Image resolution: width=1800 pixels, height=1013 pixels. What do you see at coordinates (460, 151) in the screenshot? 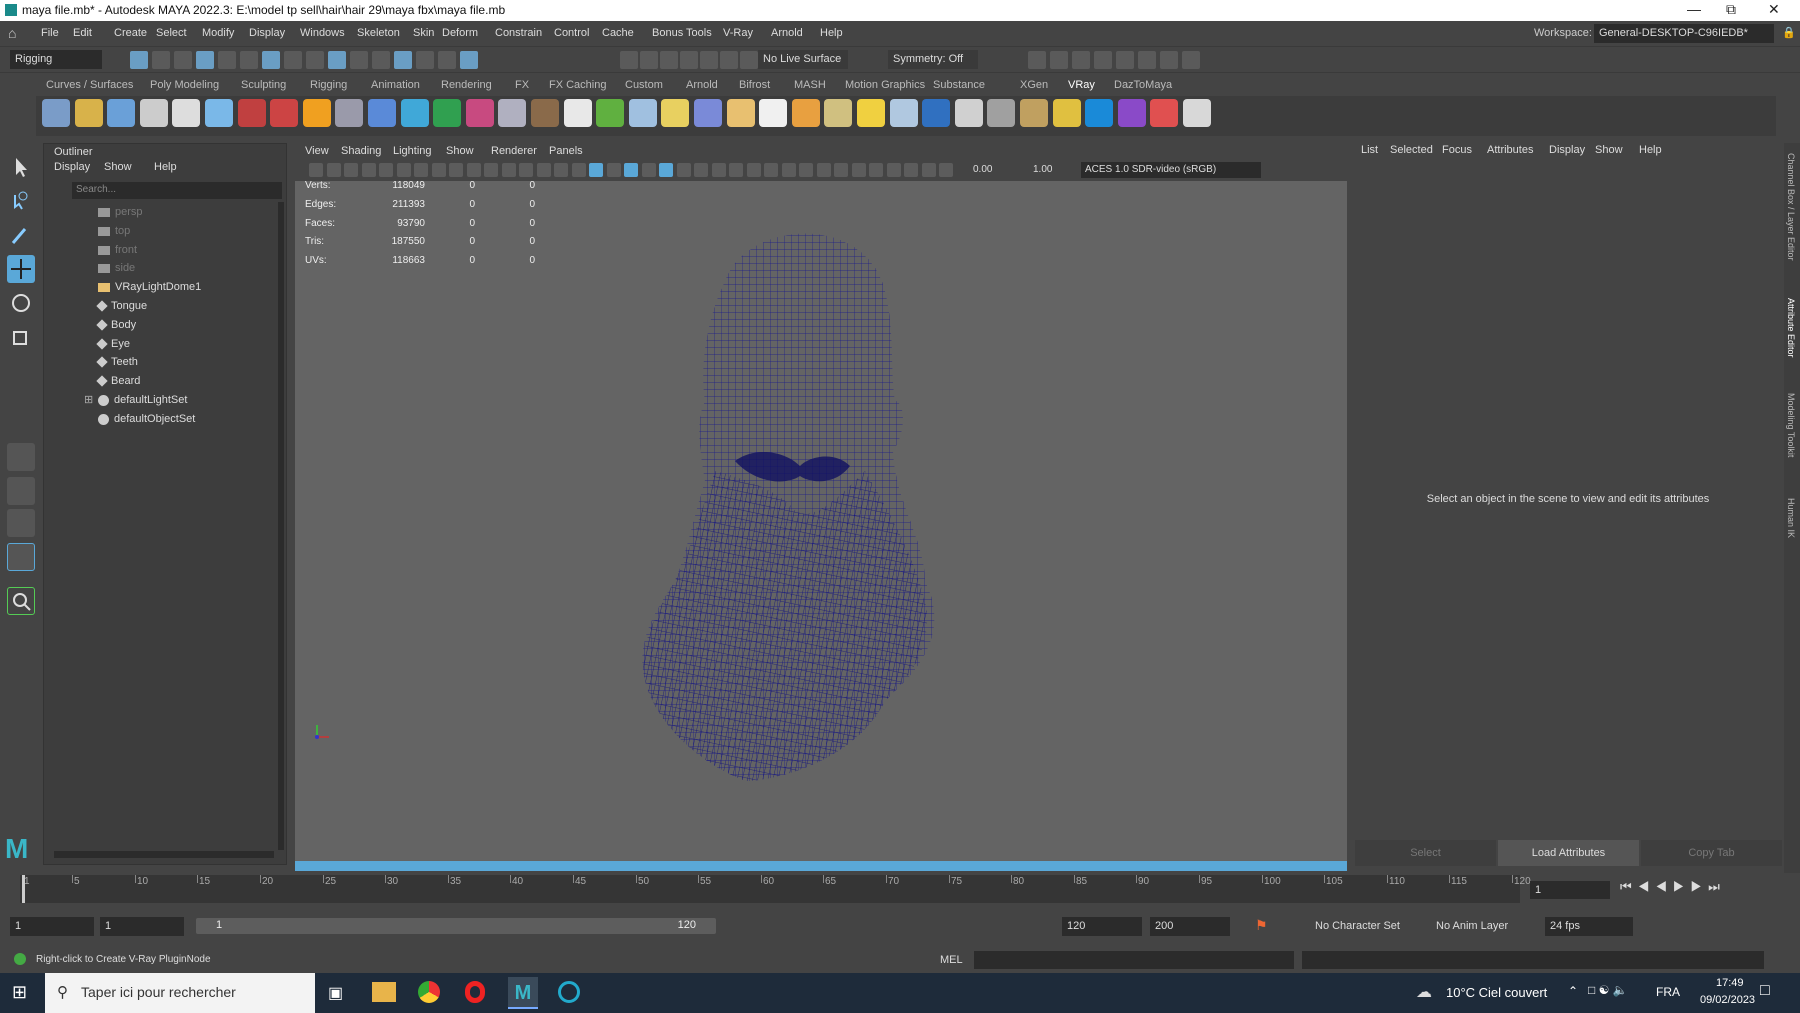
I see `viewport-menu-show: Show` at bounding box center [460, 151].